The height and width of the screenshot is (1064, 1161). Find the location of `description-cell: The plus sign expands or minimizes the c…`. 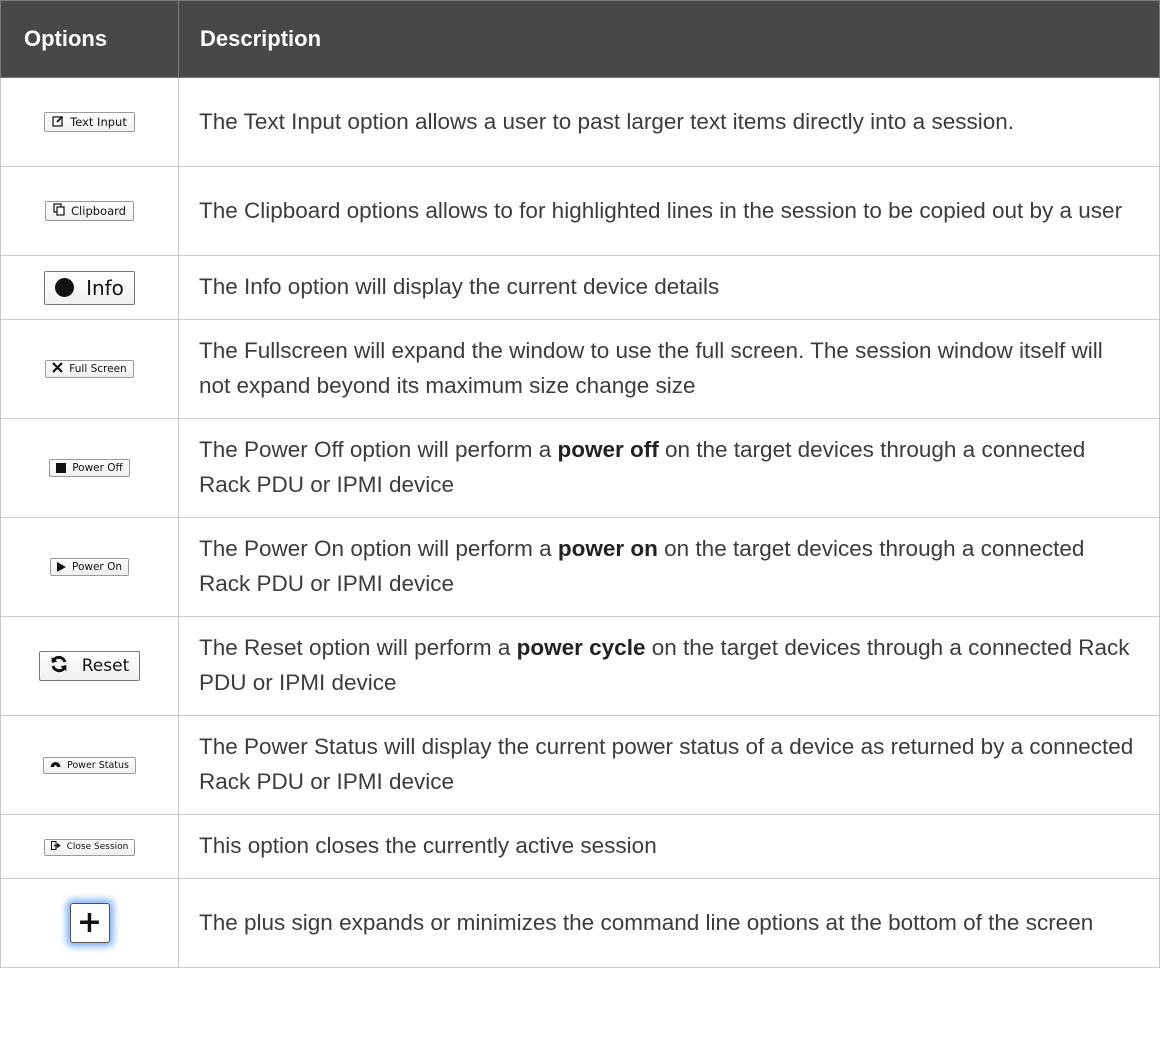

description-cell: The plus sign expands or minimizes the c… is located at coordinates (669, 923).